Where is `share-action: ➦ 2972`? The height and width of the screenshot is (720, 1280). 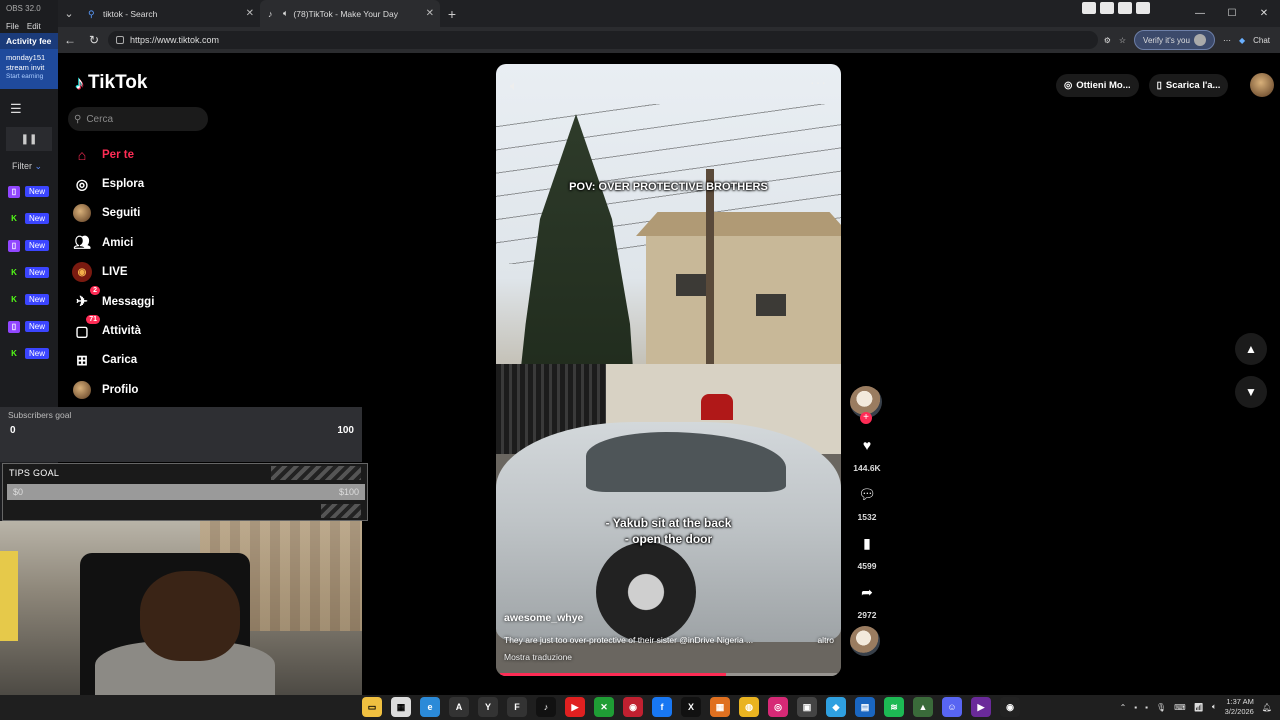 share-action: ➦ 2972 is located at coordinates (867, 599).